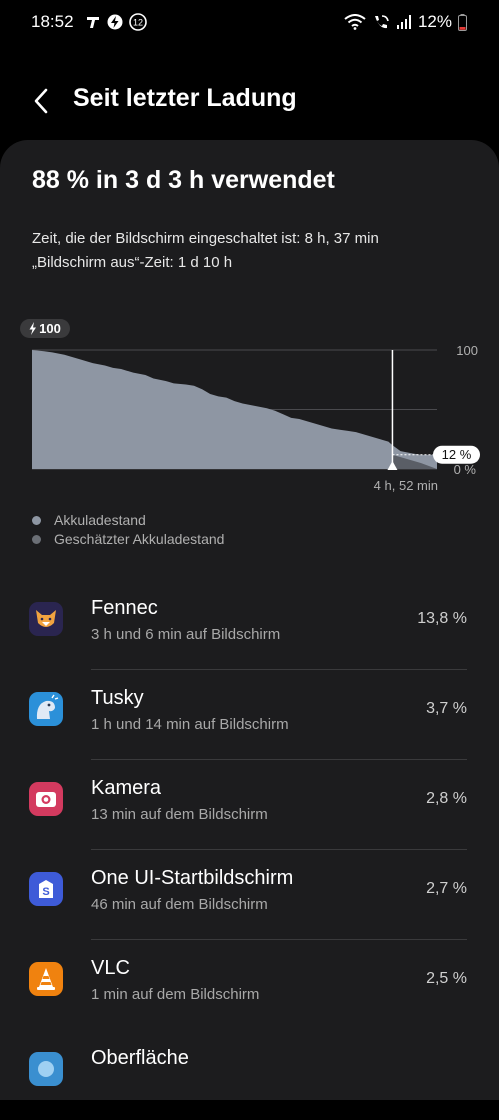 Image resolution: width=499 pixels, height=1120 pixels. Describe the element at coordinates (110, 968) in the screenshot. I see `app-name: VLC` at that location.